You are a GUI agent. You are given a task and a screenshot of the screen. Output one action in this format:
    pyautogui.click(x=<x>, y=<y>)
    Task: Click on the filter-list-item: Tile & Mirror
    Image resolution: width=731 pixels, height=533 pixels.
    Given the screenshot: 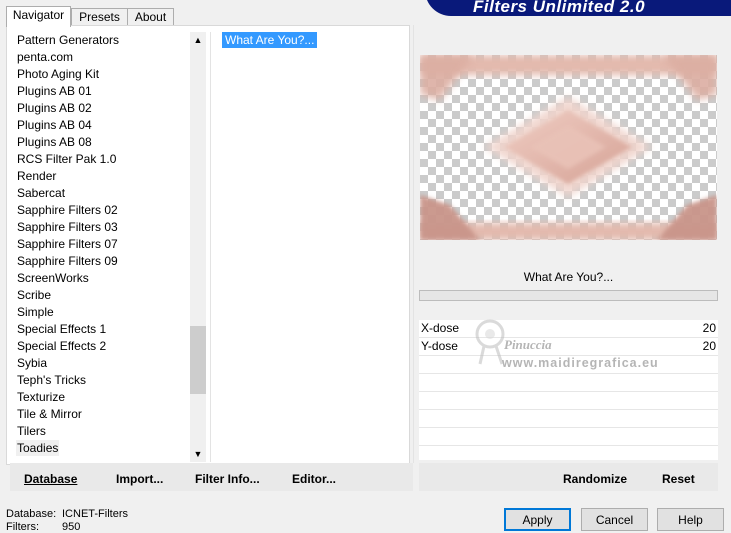 What is the action you would take?
    pyautogui.click(x=49, y=414)
    